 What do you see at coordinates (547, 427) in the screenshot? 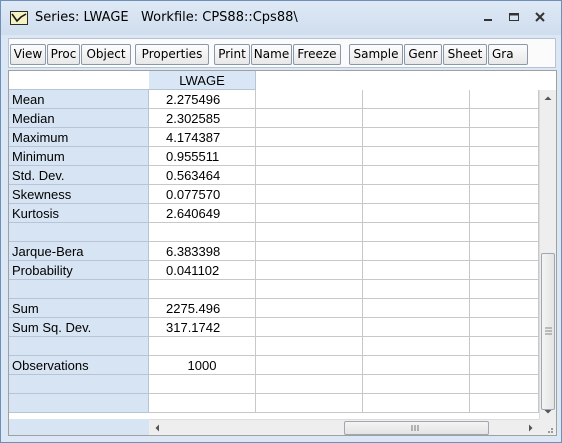
I see `size-grip` at bounding box center [547, 427].